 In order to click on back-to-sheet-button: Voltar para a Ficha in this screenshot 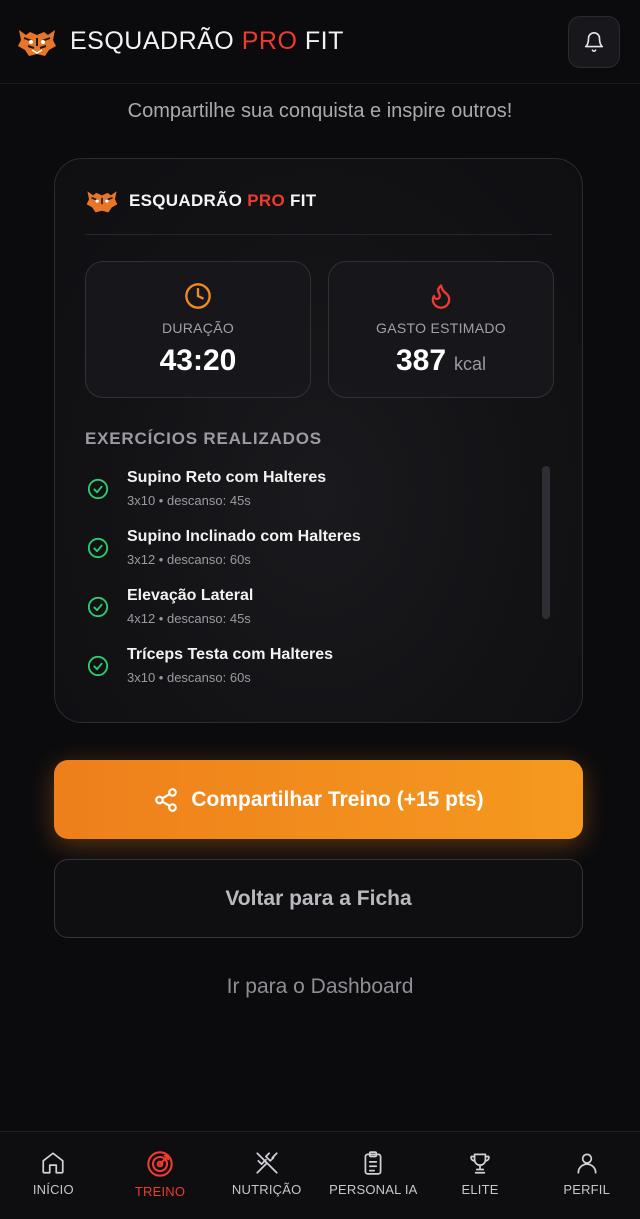, I will do `click(318, 898)`.